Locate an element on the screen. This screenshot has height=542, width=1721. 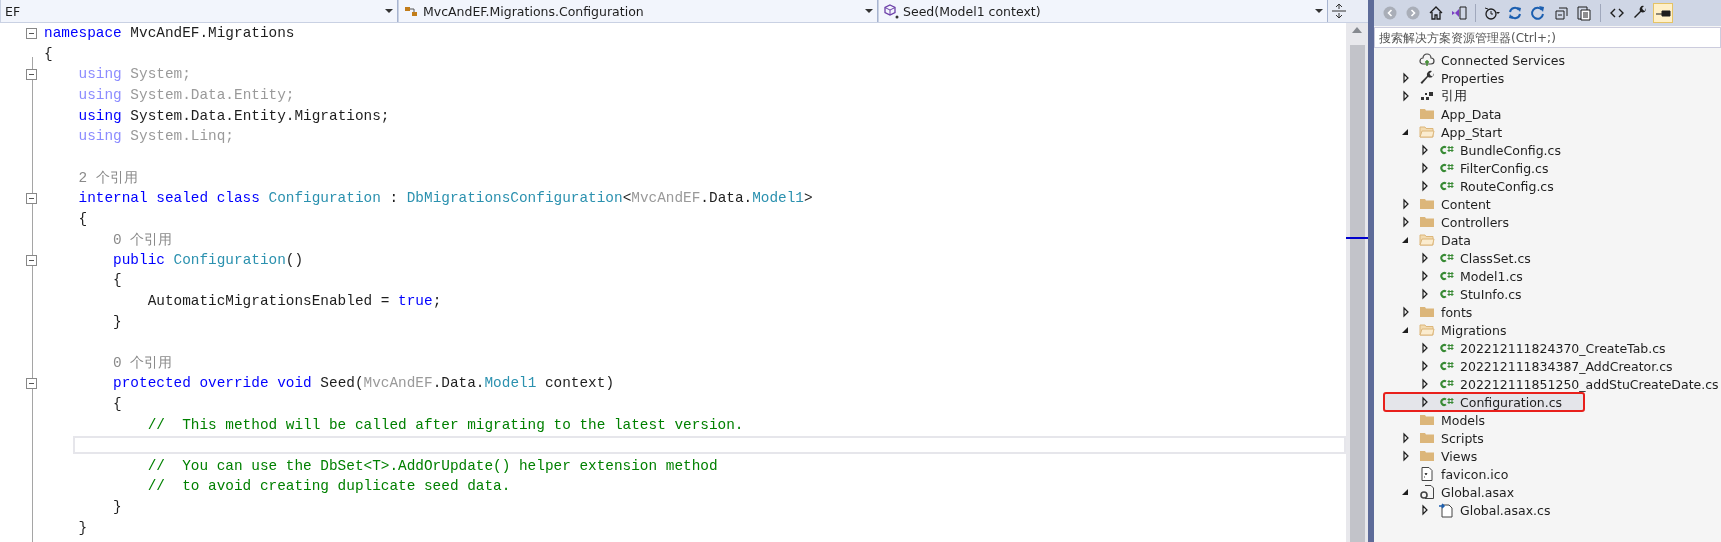
gear-file-icon is located at coordinates (1427, 492).